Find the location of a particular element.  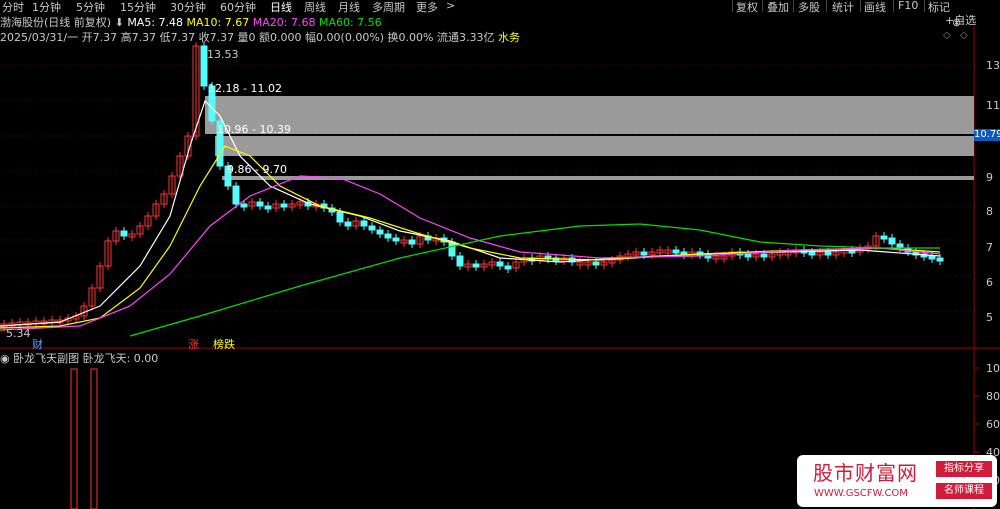

subchart-header: ◉ 卧龙飞天副图 卧龙飞天: 0.00 is located at coordinates (79, 358).